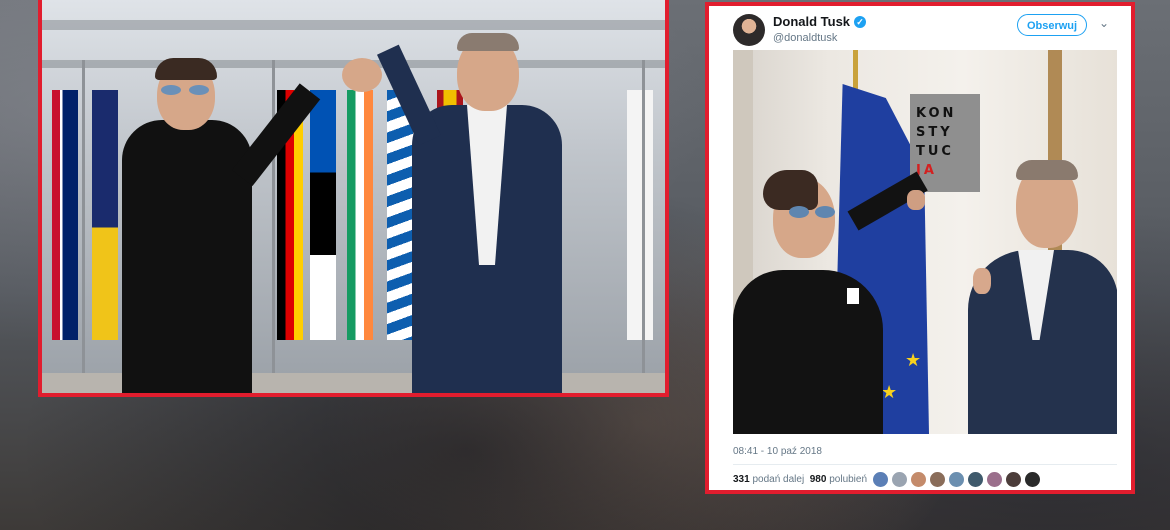 This screenshot has width=1170, height=530. Describe the element at coordinates (362, 75) in the screenshot. I see `joined-hands` at that location.